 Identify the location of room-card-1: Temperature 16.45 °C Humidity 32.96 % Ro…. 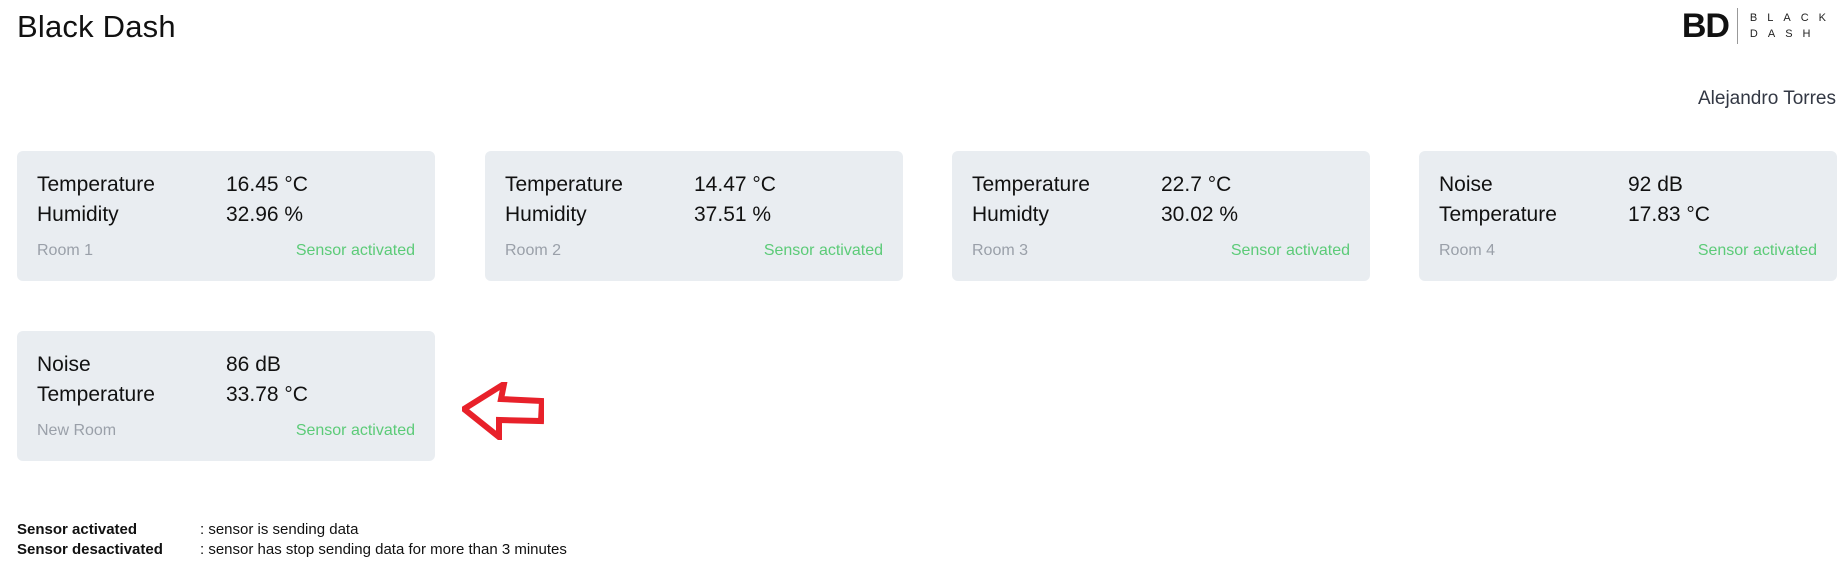
(226, 216).